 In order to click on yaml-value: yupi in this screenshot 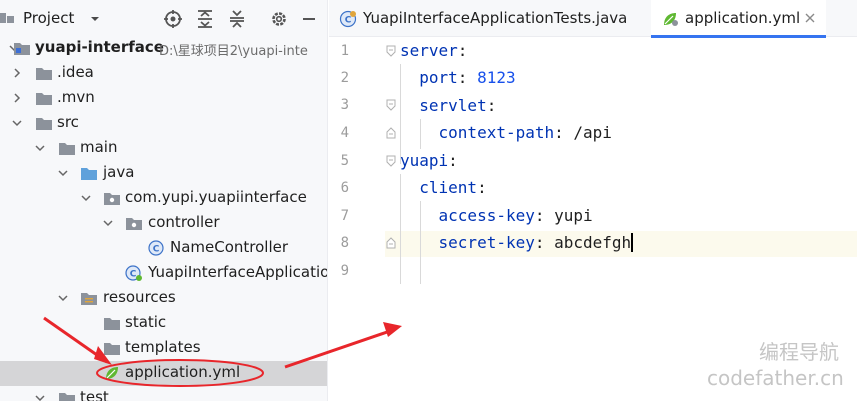, I will do `click(573, 215)`.